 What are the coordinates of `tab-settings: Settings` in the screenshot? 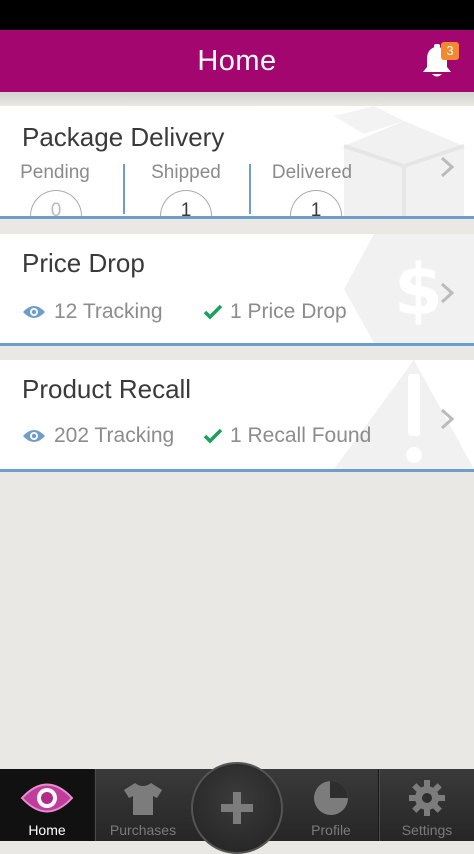 It's located at (427, 805).